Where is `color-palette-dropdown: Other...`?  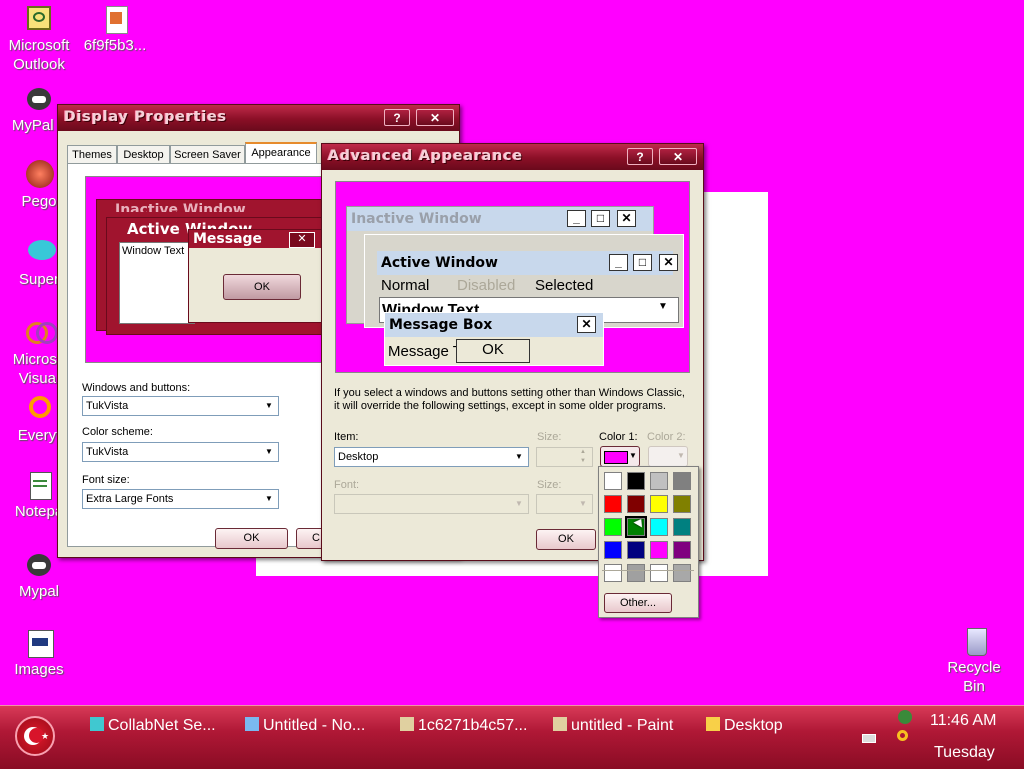
color-palette-dropdown: Other... is located at coordinates (648, 542).